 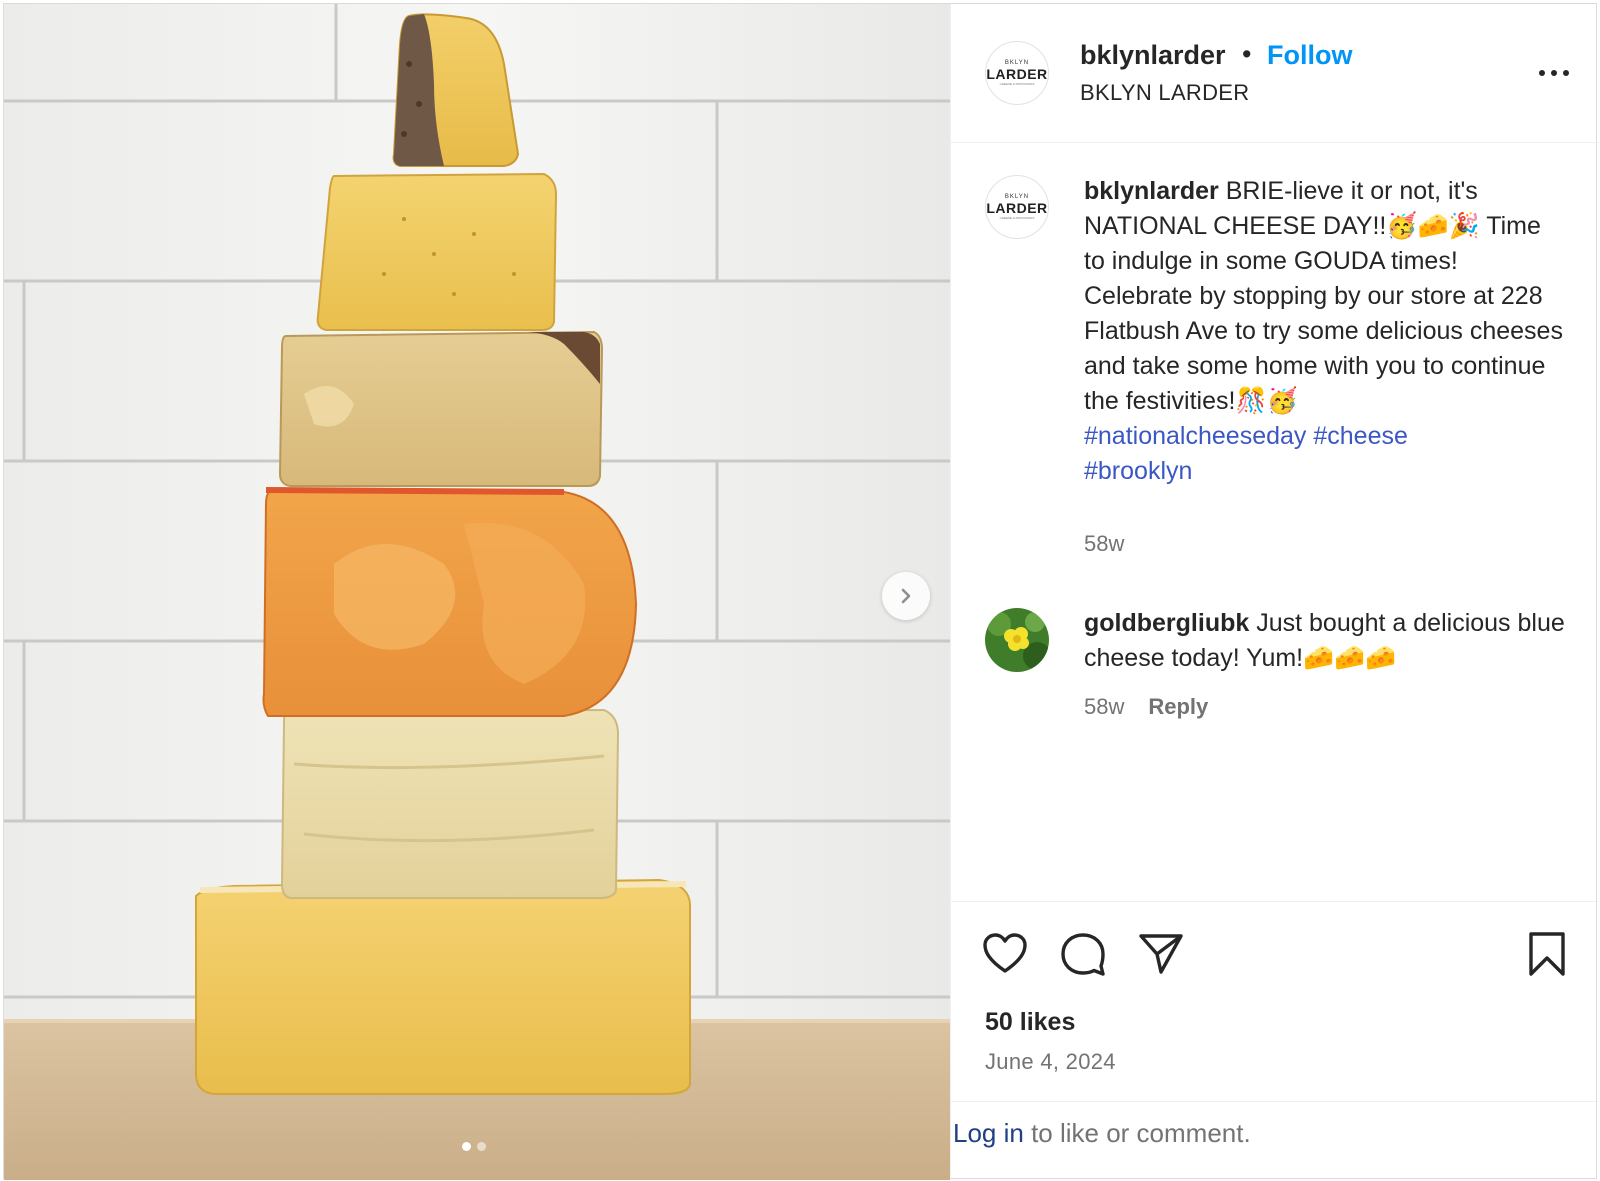 I want to click on caption-avatar: BKLYN LARDER CHEESE & PROVISIONS, so click(x=1017, y=207).